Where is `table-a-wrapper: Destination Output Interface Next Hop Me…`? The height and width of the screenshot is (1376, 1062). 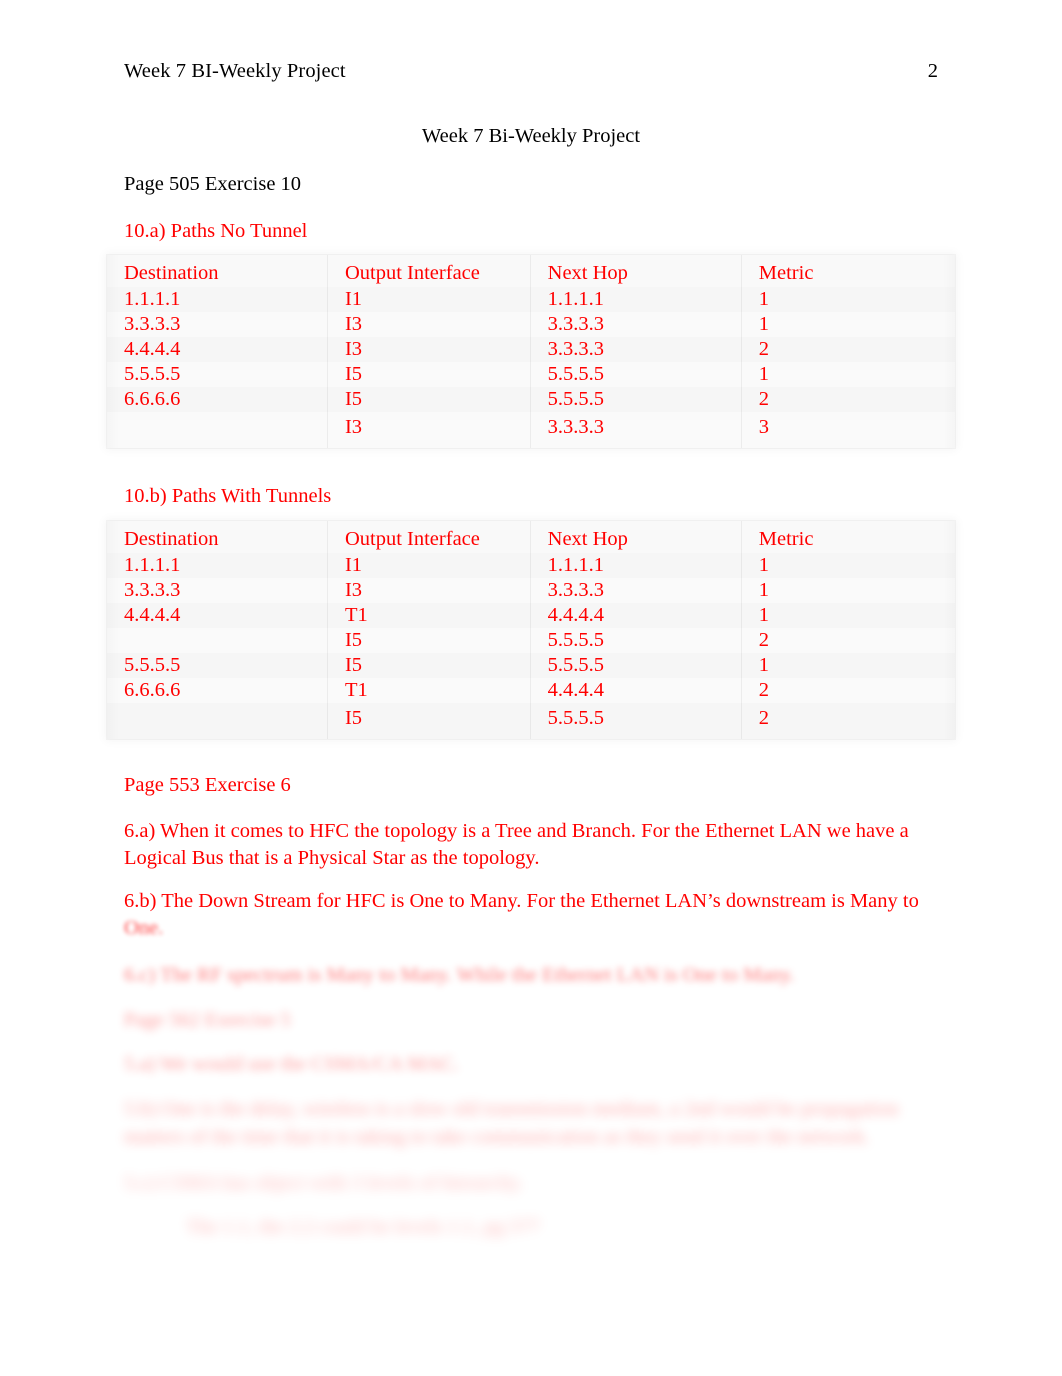 table-a-wrapper: Destination Output Interface Next Hop Me… is located at coordinates (531, 351).